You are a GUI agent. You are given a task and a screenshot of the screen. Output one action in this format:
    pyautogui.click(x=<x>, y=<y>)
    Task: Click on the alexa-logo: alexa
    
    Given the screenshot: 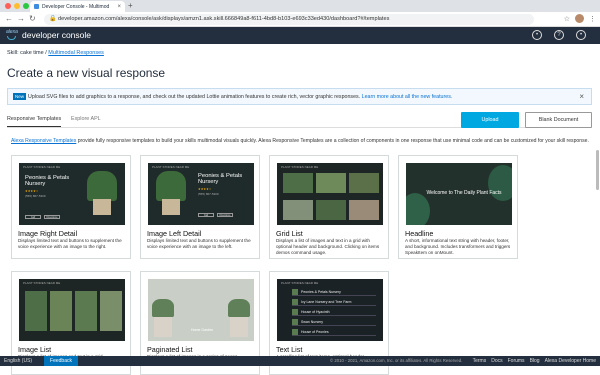 What is the action you would take?
    pyautogui.click(x=13, y=35)
    